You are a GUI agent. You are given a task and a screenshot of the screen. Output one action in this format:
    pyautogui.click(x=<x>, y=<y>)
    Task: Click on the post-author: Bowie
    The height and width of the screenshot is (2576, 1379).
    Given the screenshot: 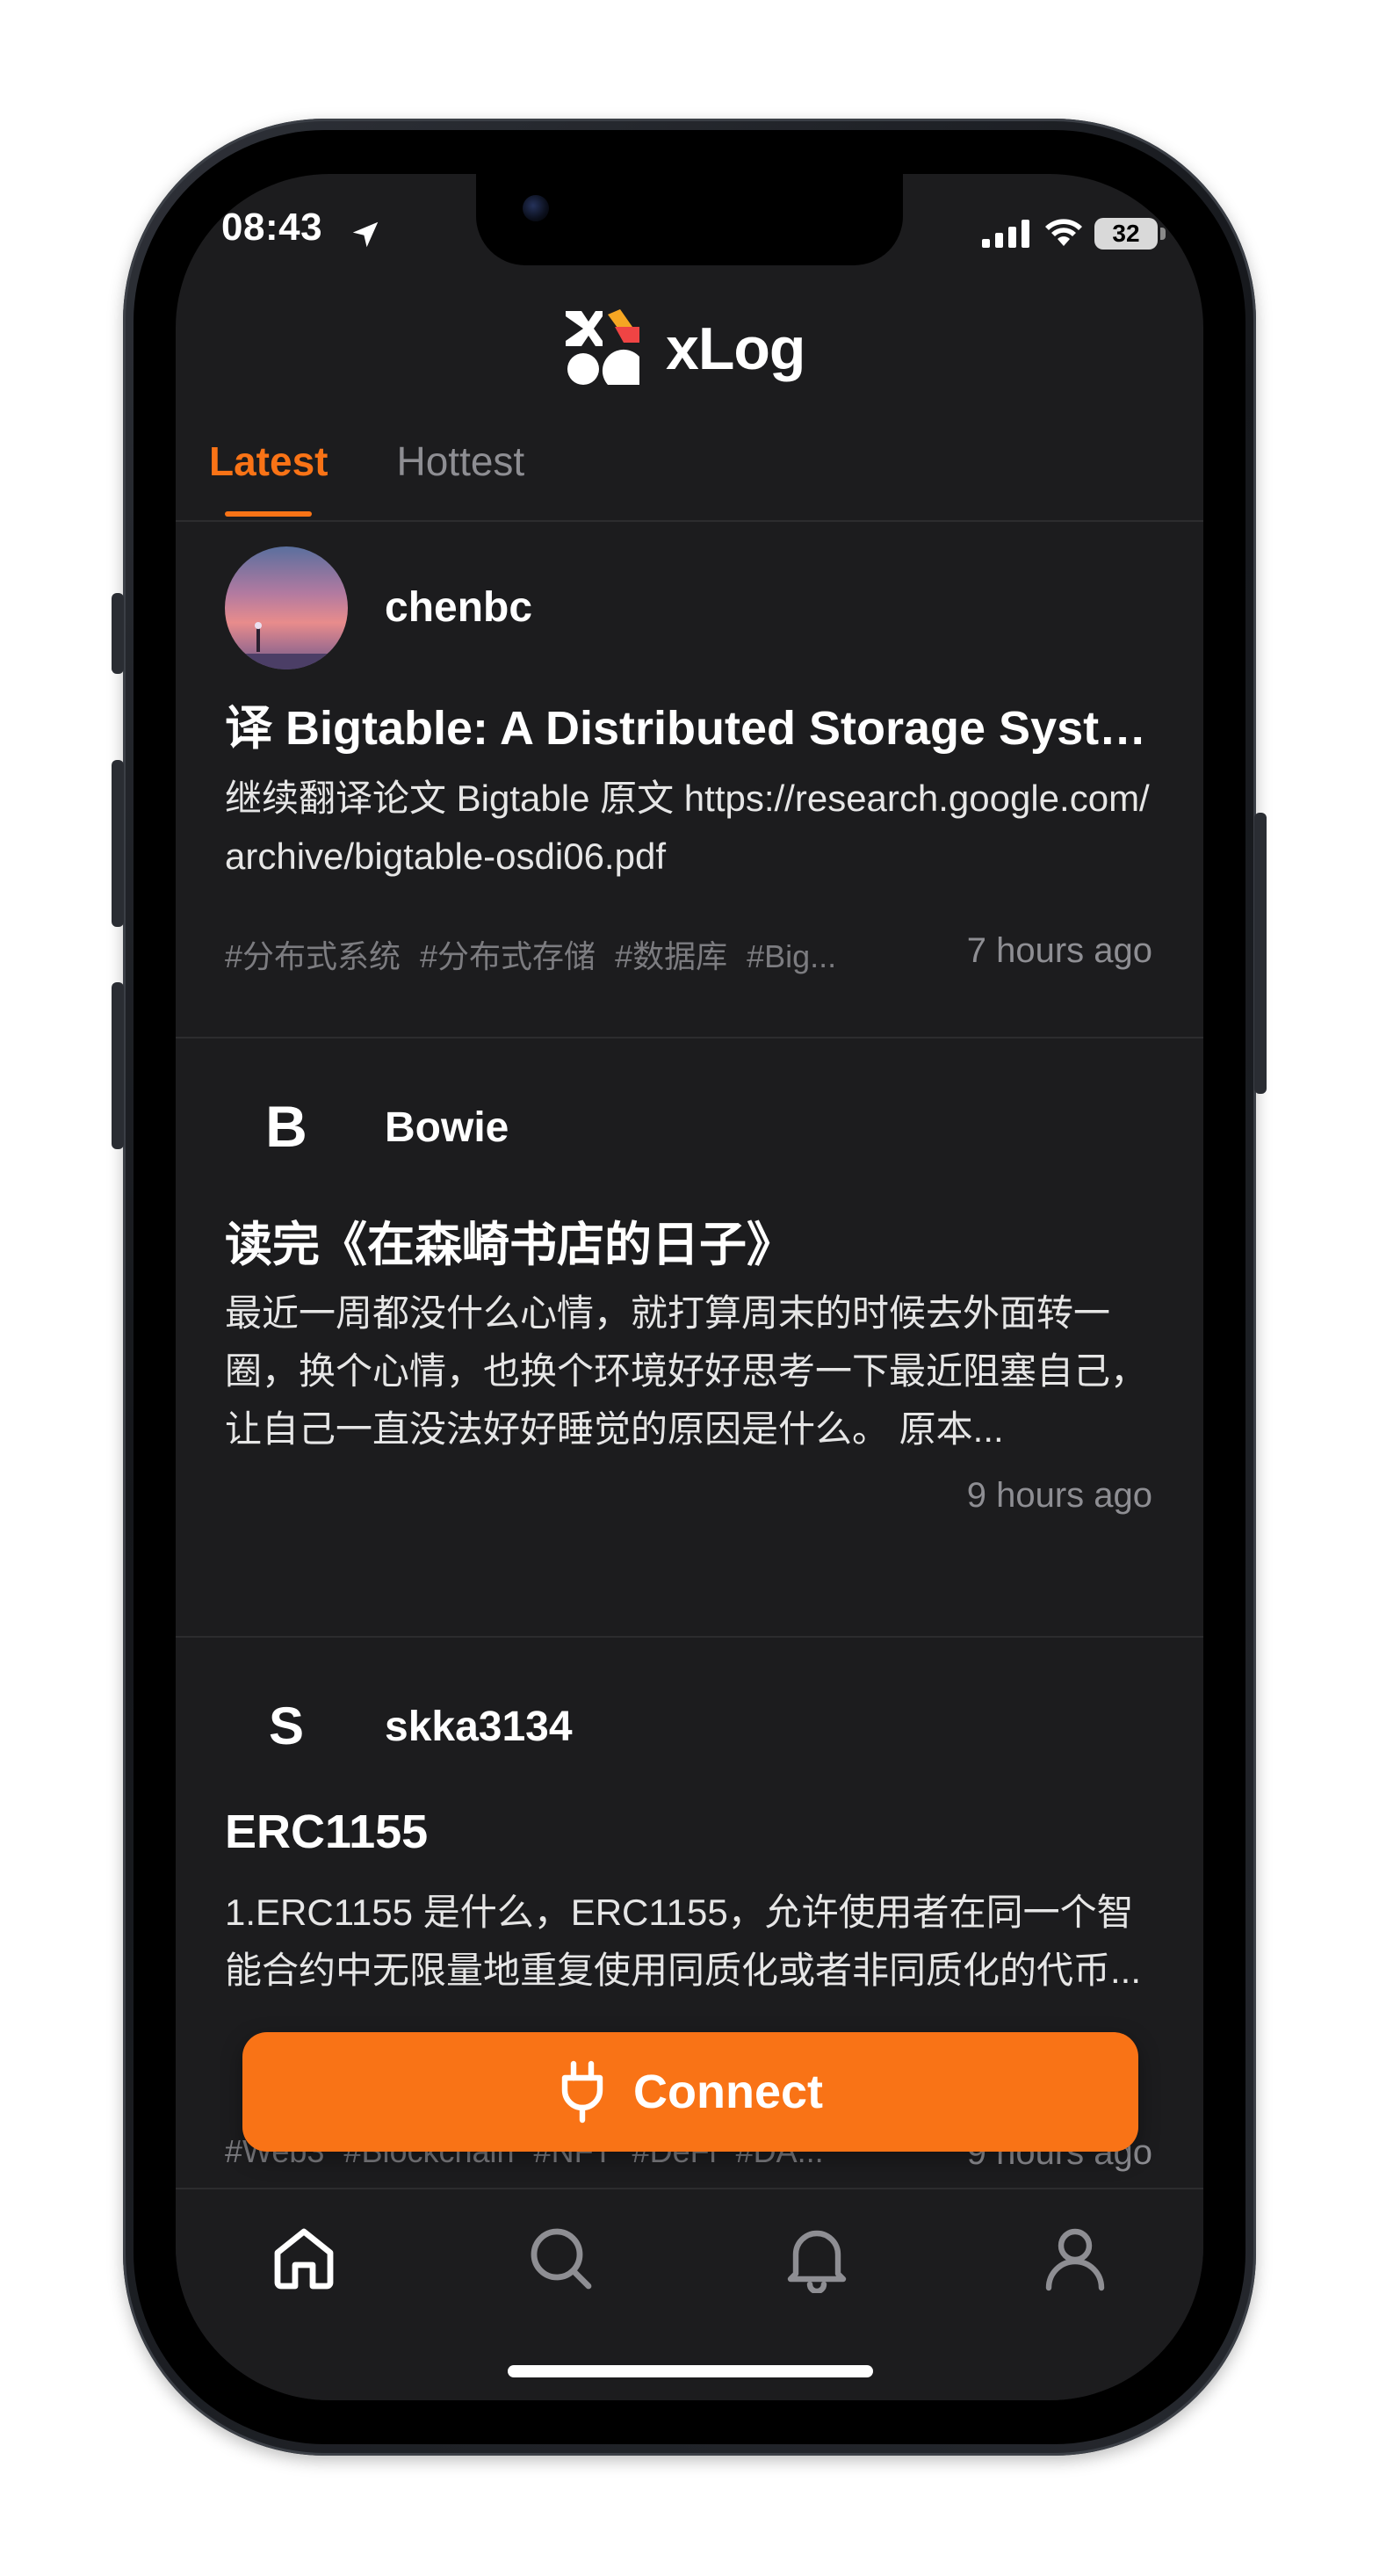 What is the action you would take?
    pyautogui.click(x=447, y=1127)
    